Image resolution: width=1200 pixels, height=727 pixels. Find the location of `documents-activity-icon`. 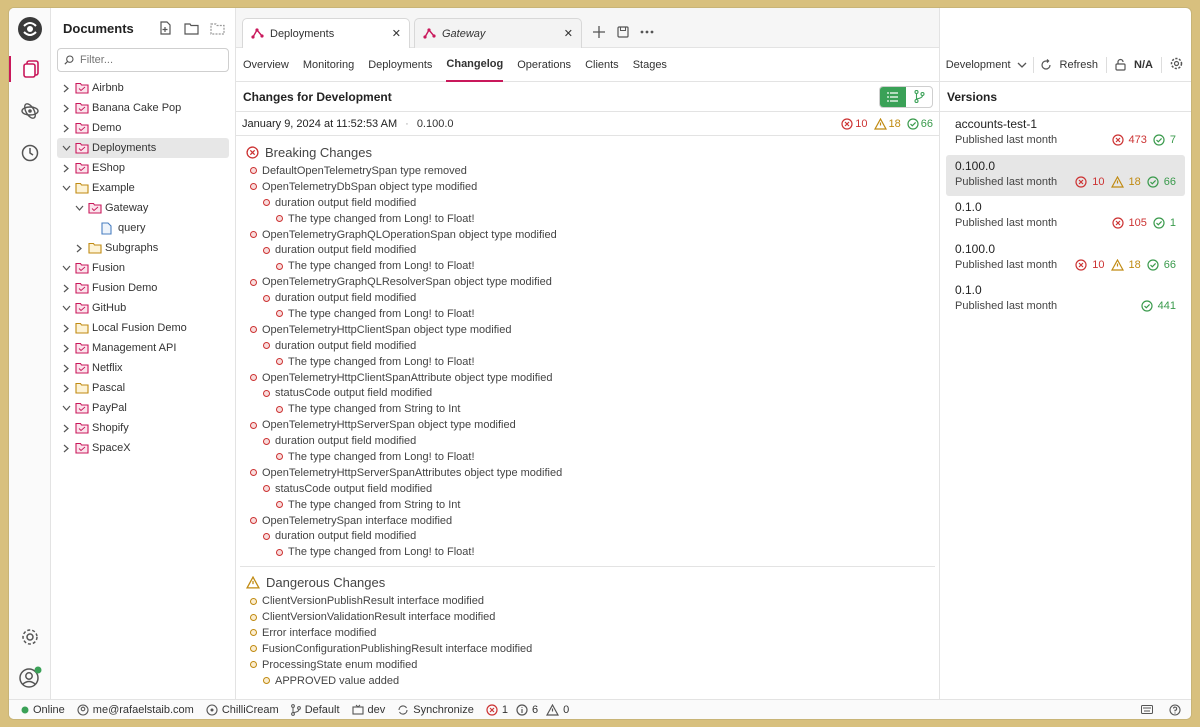

documents-activity-icon is located at coordinates (30, 69).